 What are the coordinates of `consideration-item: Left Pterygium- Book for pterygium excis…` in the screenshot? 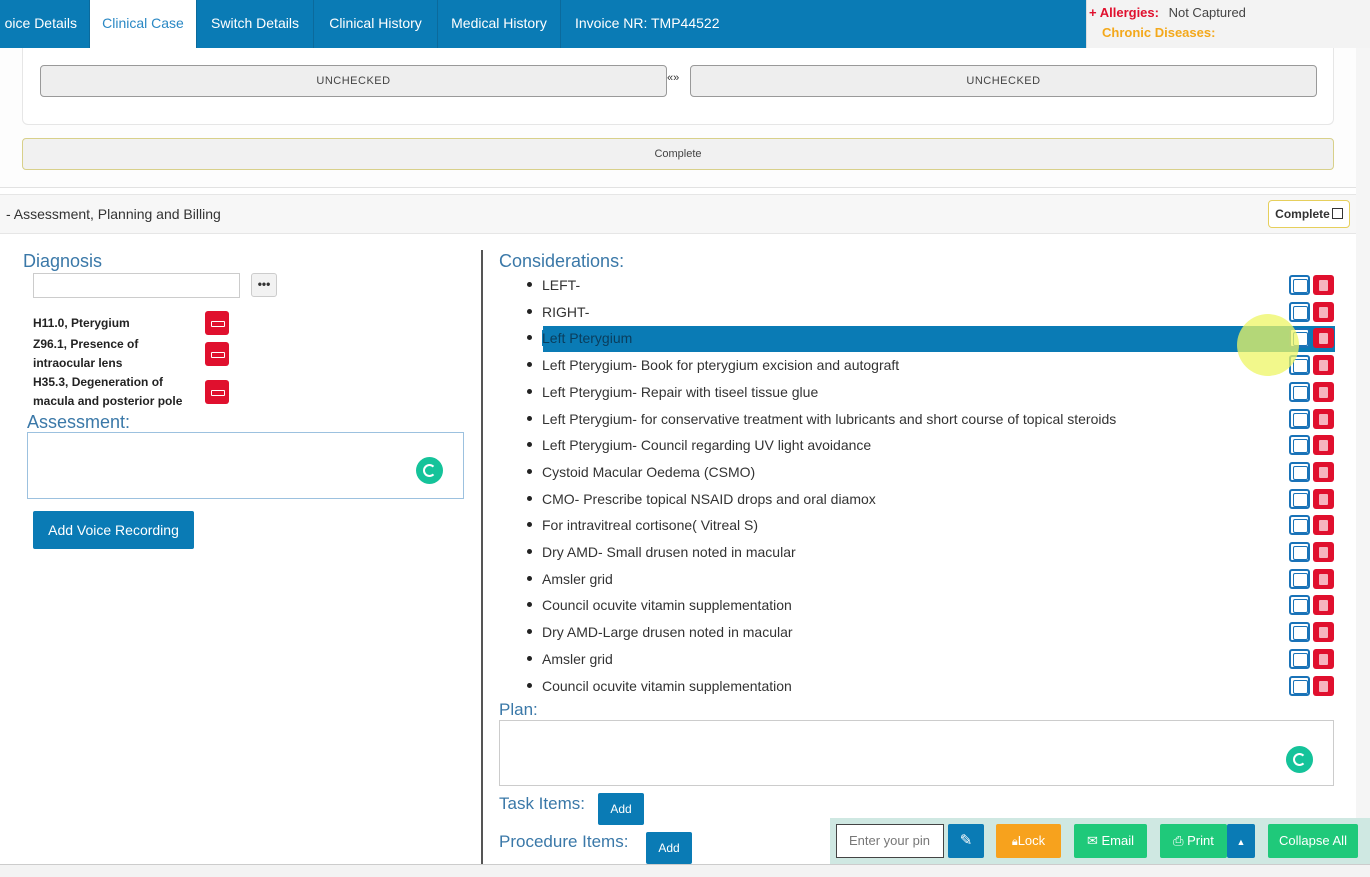 It's located at (907, 365).